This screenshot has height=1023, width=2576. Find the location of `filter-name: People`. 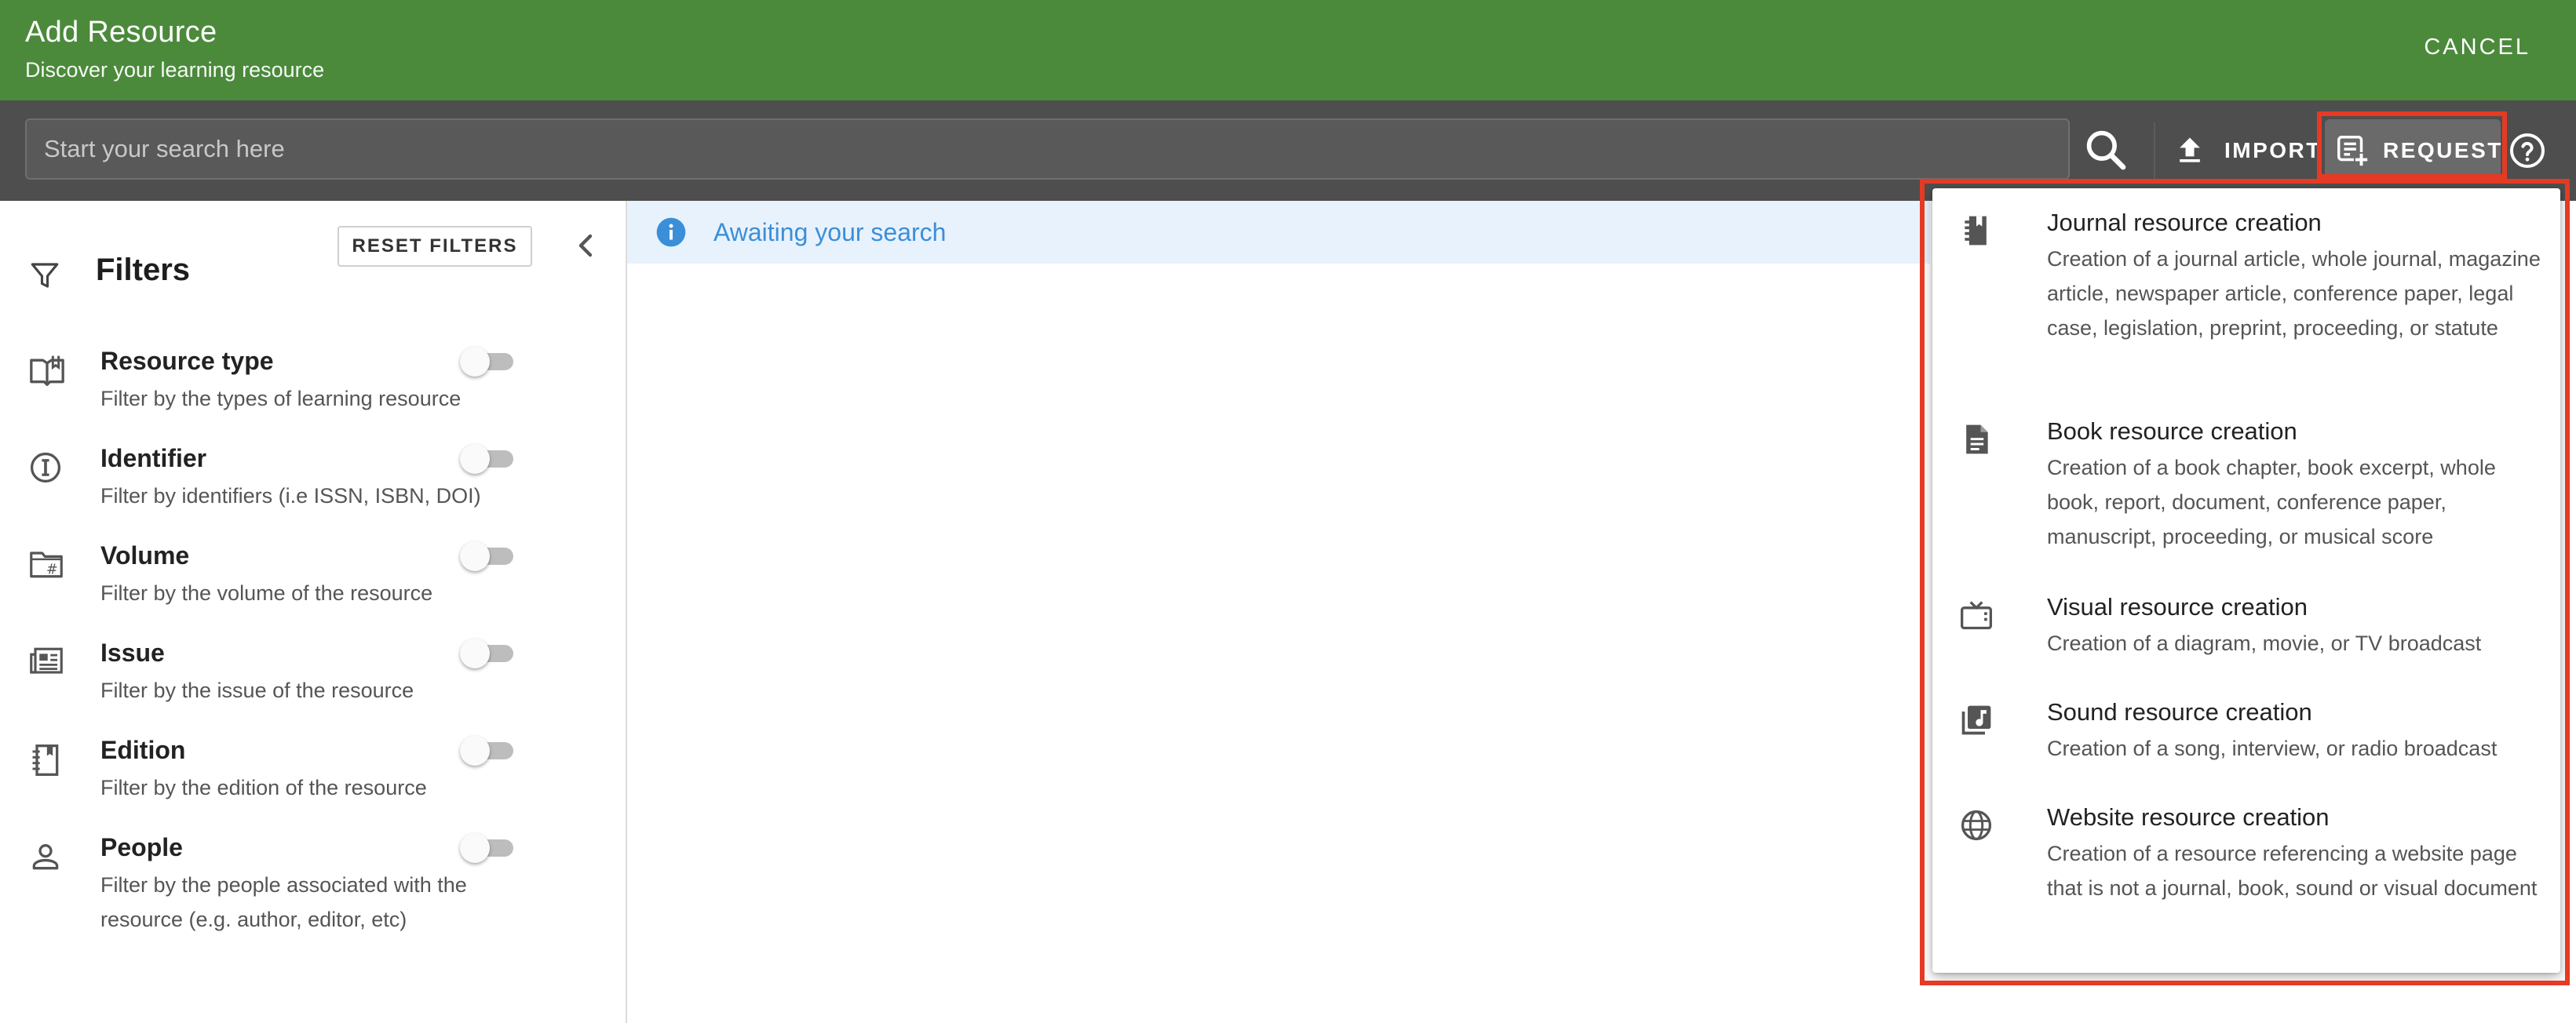

filter-name: People is located at coordinates (141, 847).